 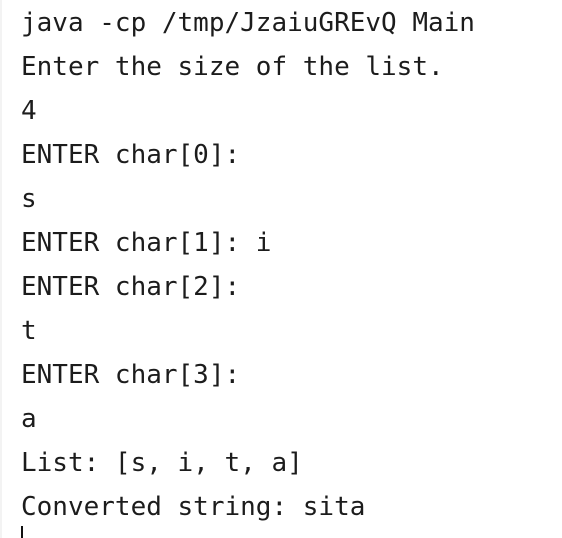 What do you see at coordinates (22, 532) in the screenshot?
I see `text-cursor` at bounding box center [22, 532].